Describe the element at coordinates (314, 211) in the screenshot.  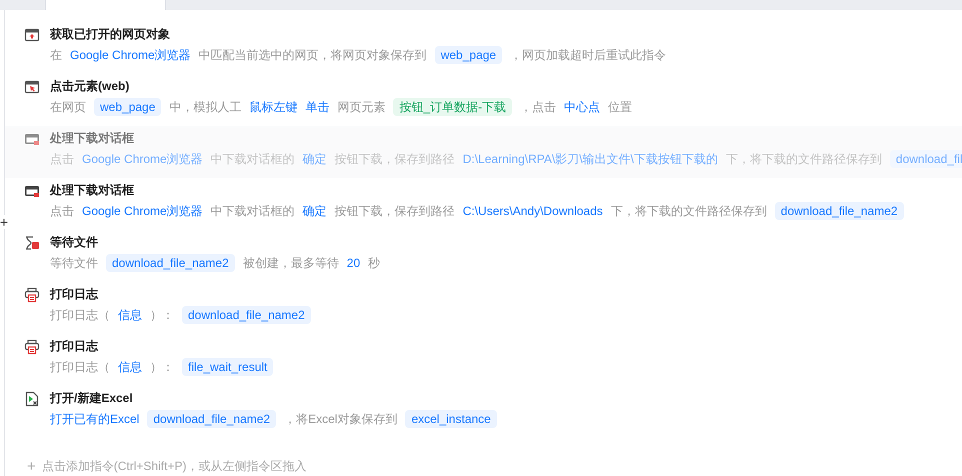
I see `parameter-link: 确定` at that location.